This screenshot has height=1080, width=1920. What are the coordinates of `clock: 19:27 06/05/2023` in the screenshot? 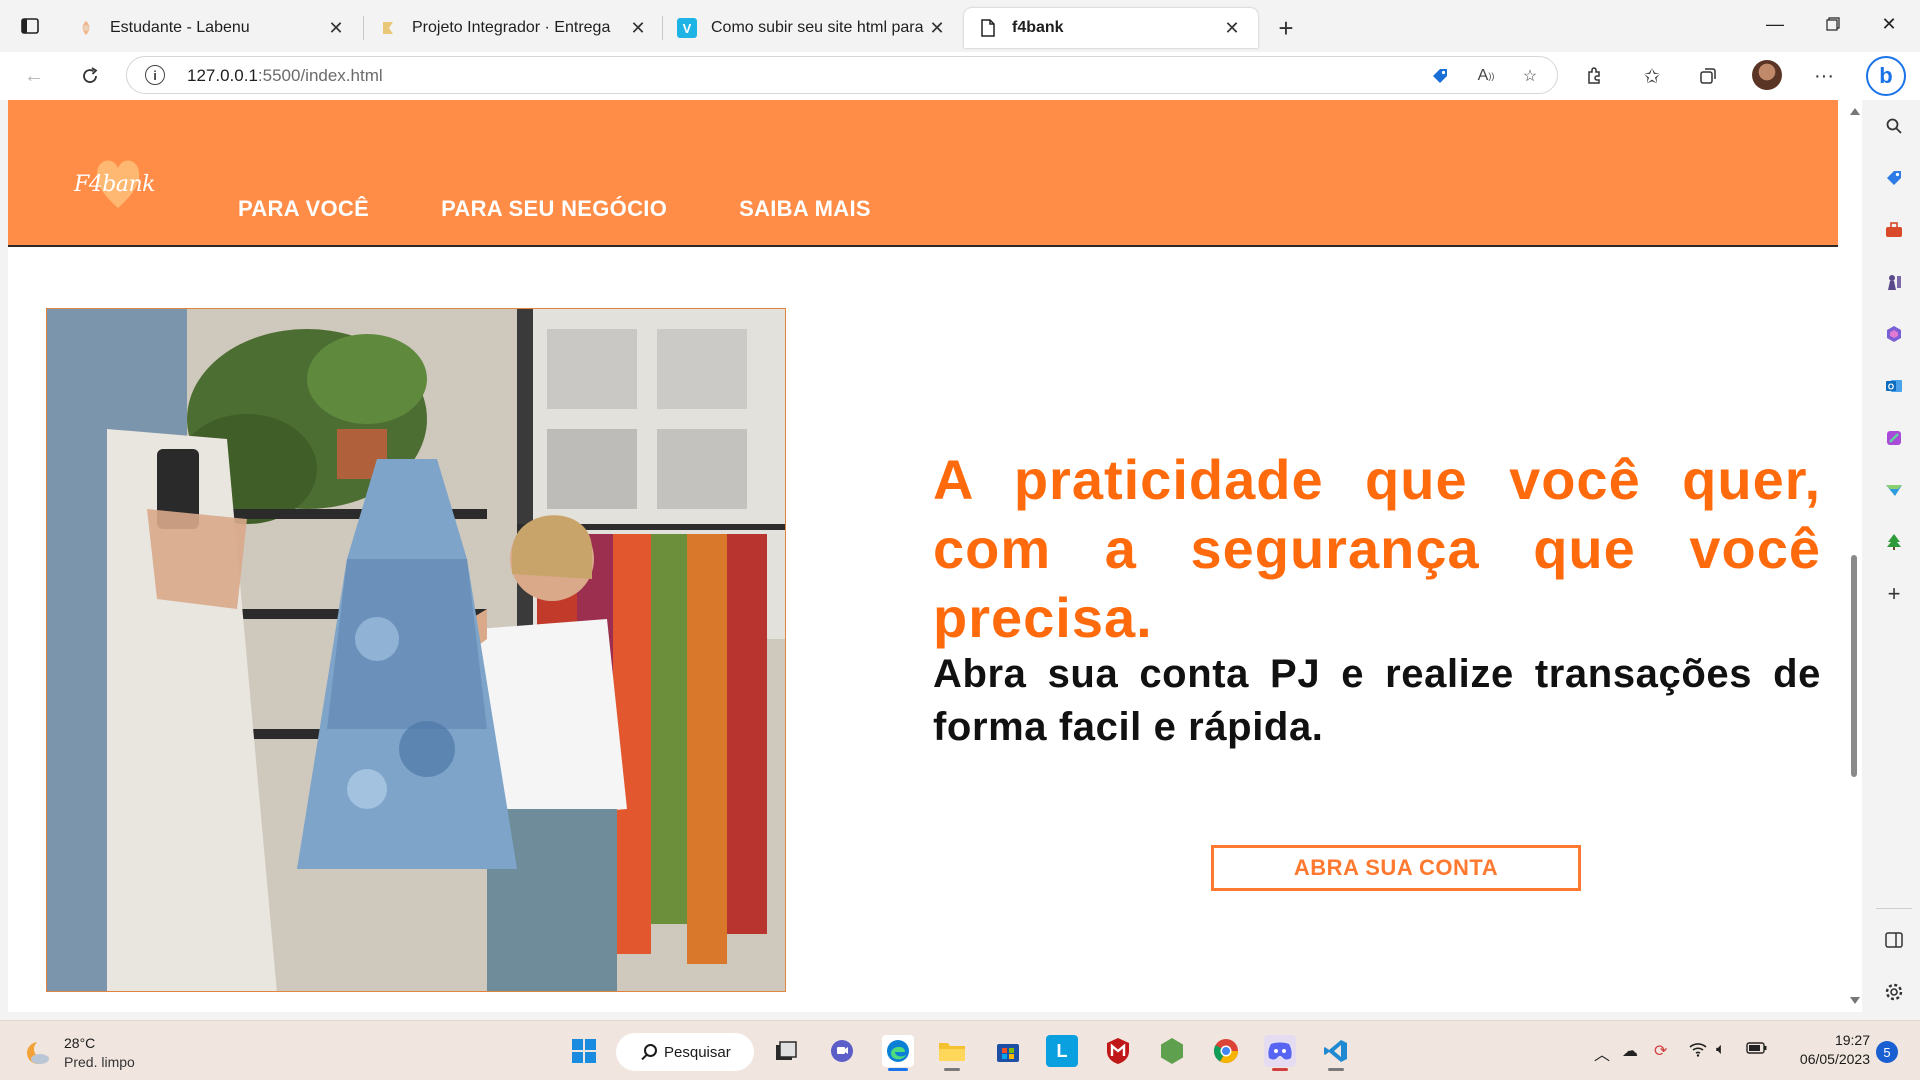 It's located at (1825, 1050).